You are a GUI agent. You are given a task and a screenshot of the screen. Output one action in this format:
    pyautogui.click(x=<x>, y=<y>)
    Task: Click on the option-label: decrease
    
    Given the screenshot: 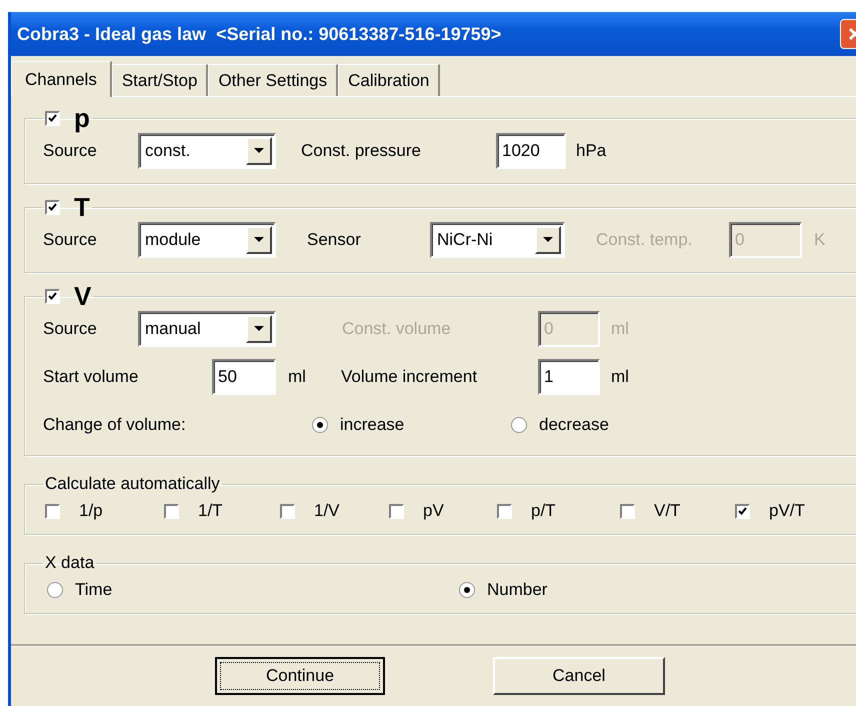 What is the action you would take?
    pyautogui.click(x=574, y=425)
    